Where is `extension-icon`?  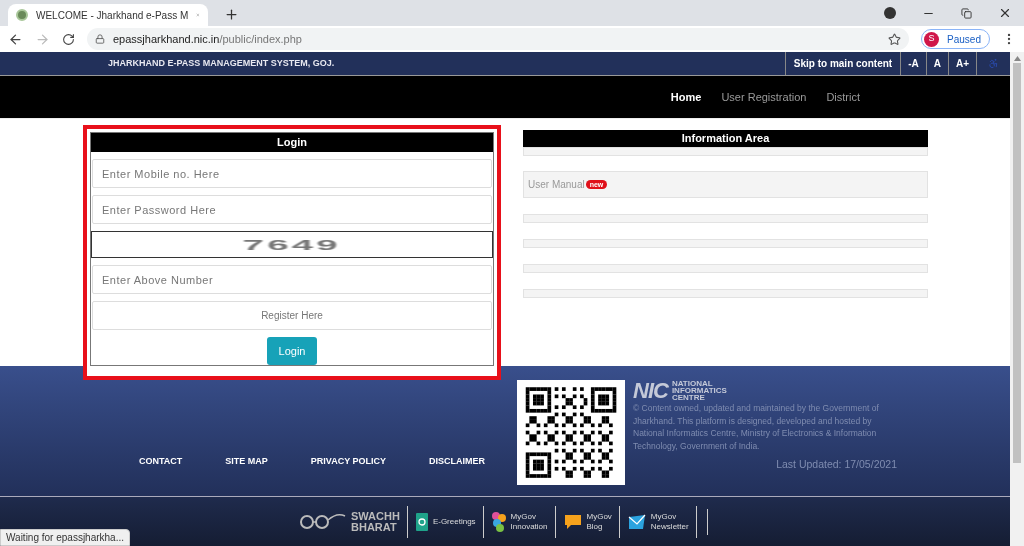 extension-icon is located at coordinates (890, 13).